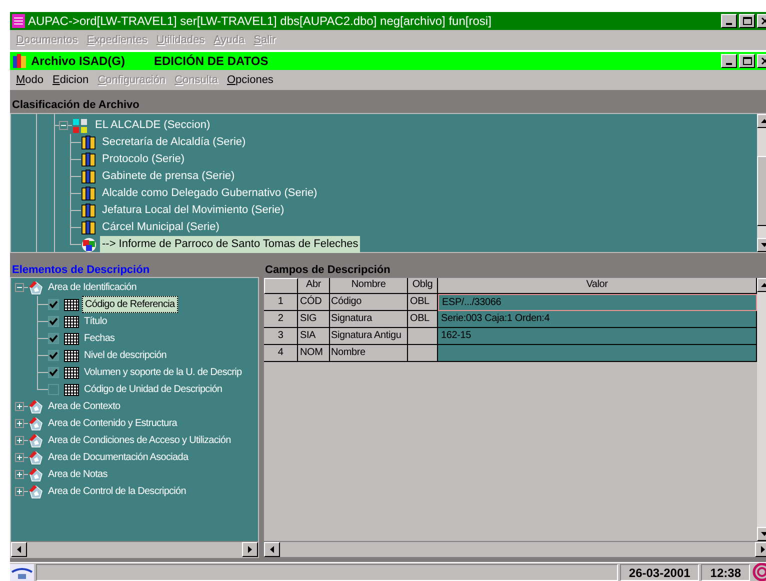  Describe the element at coordinates (210, 193) in the screenshot. I see `tree-item: Alcalde como Delegado Gubernativo (Serie)` at that location.